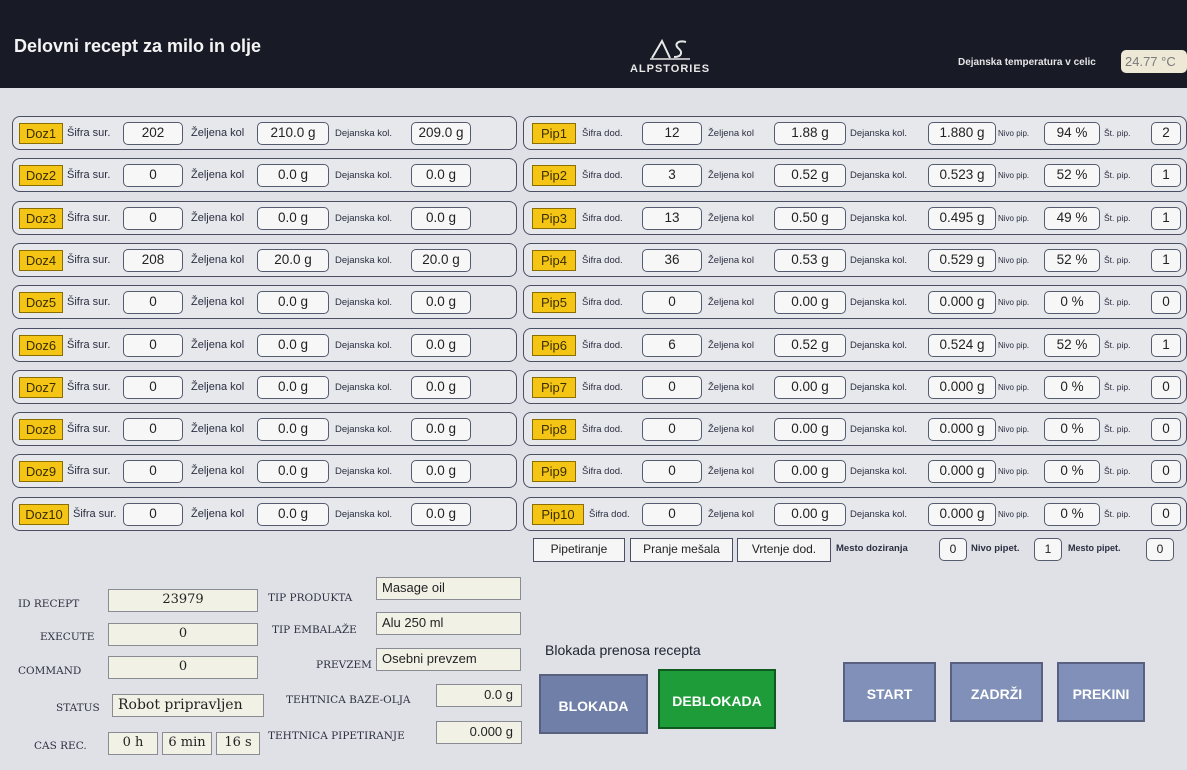 Image resolution: width=1187 pixels, height=770 pixels. I want to click on st-pip-value: 0, so click(1166, 430).